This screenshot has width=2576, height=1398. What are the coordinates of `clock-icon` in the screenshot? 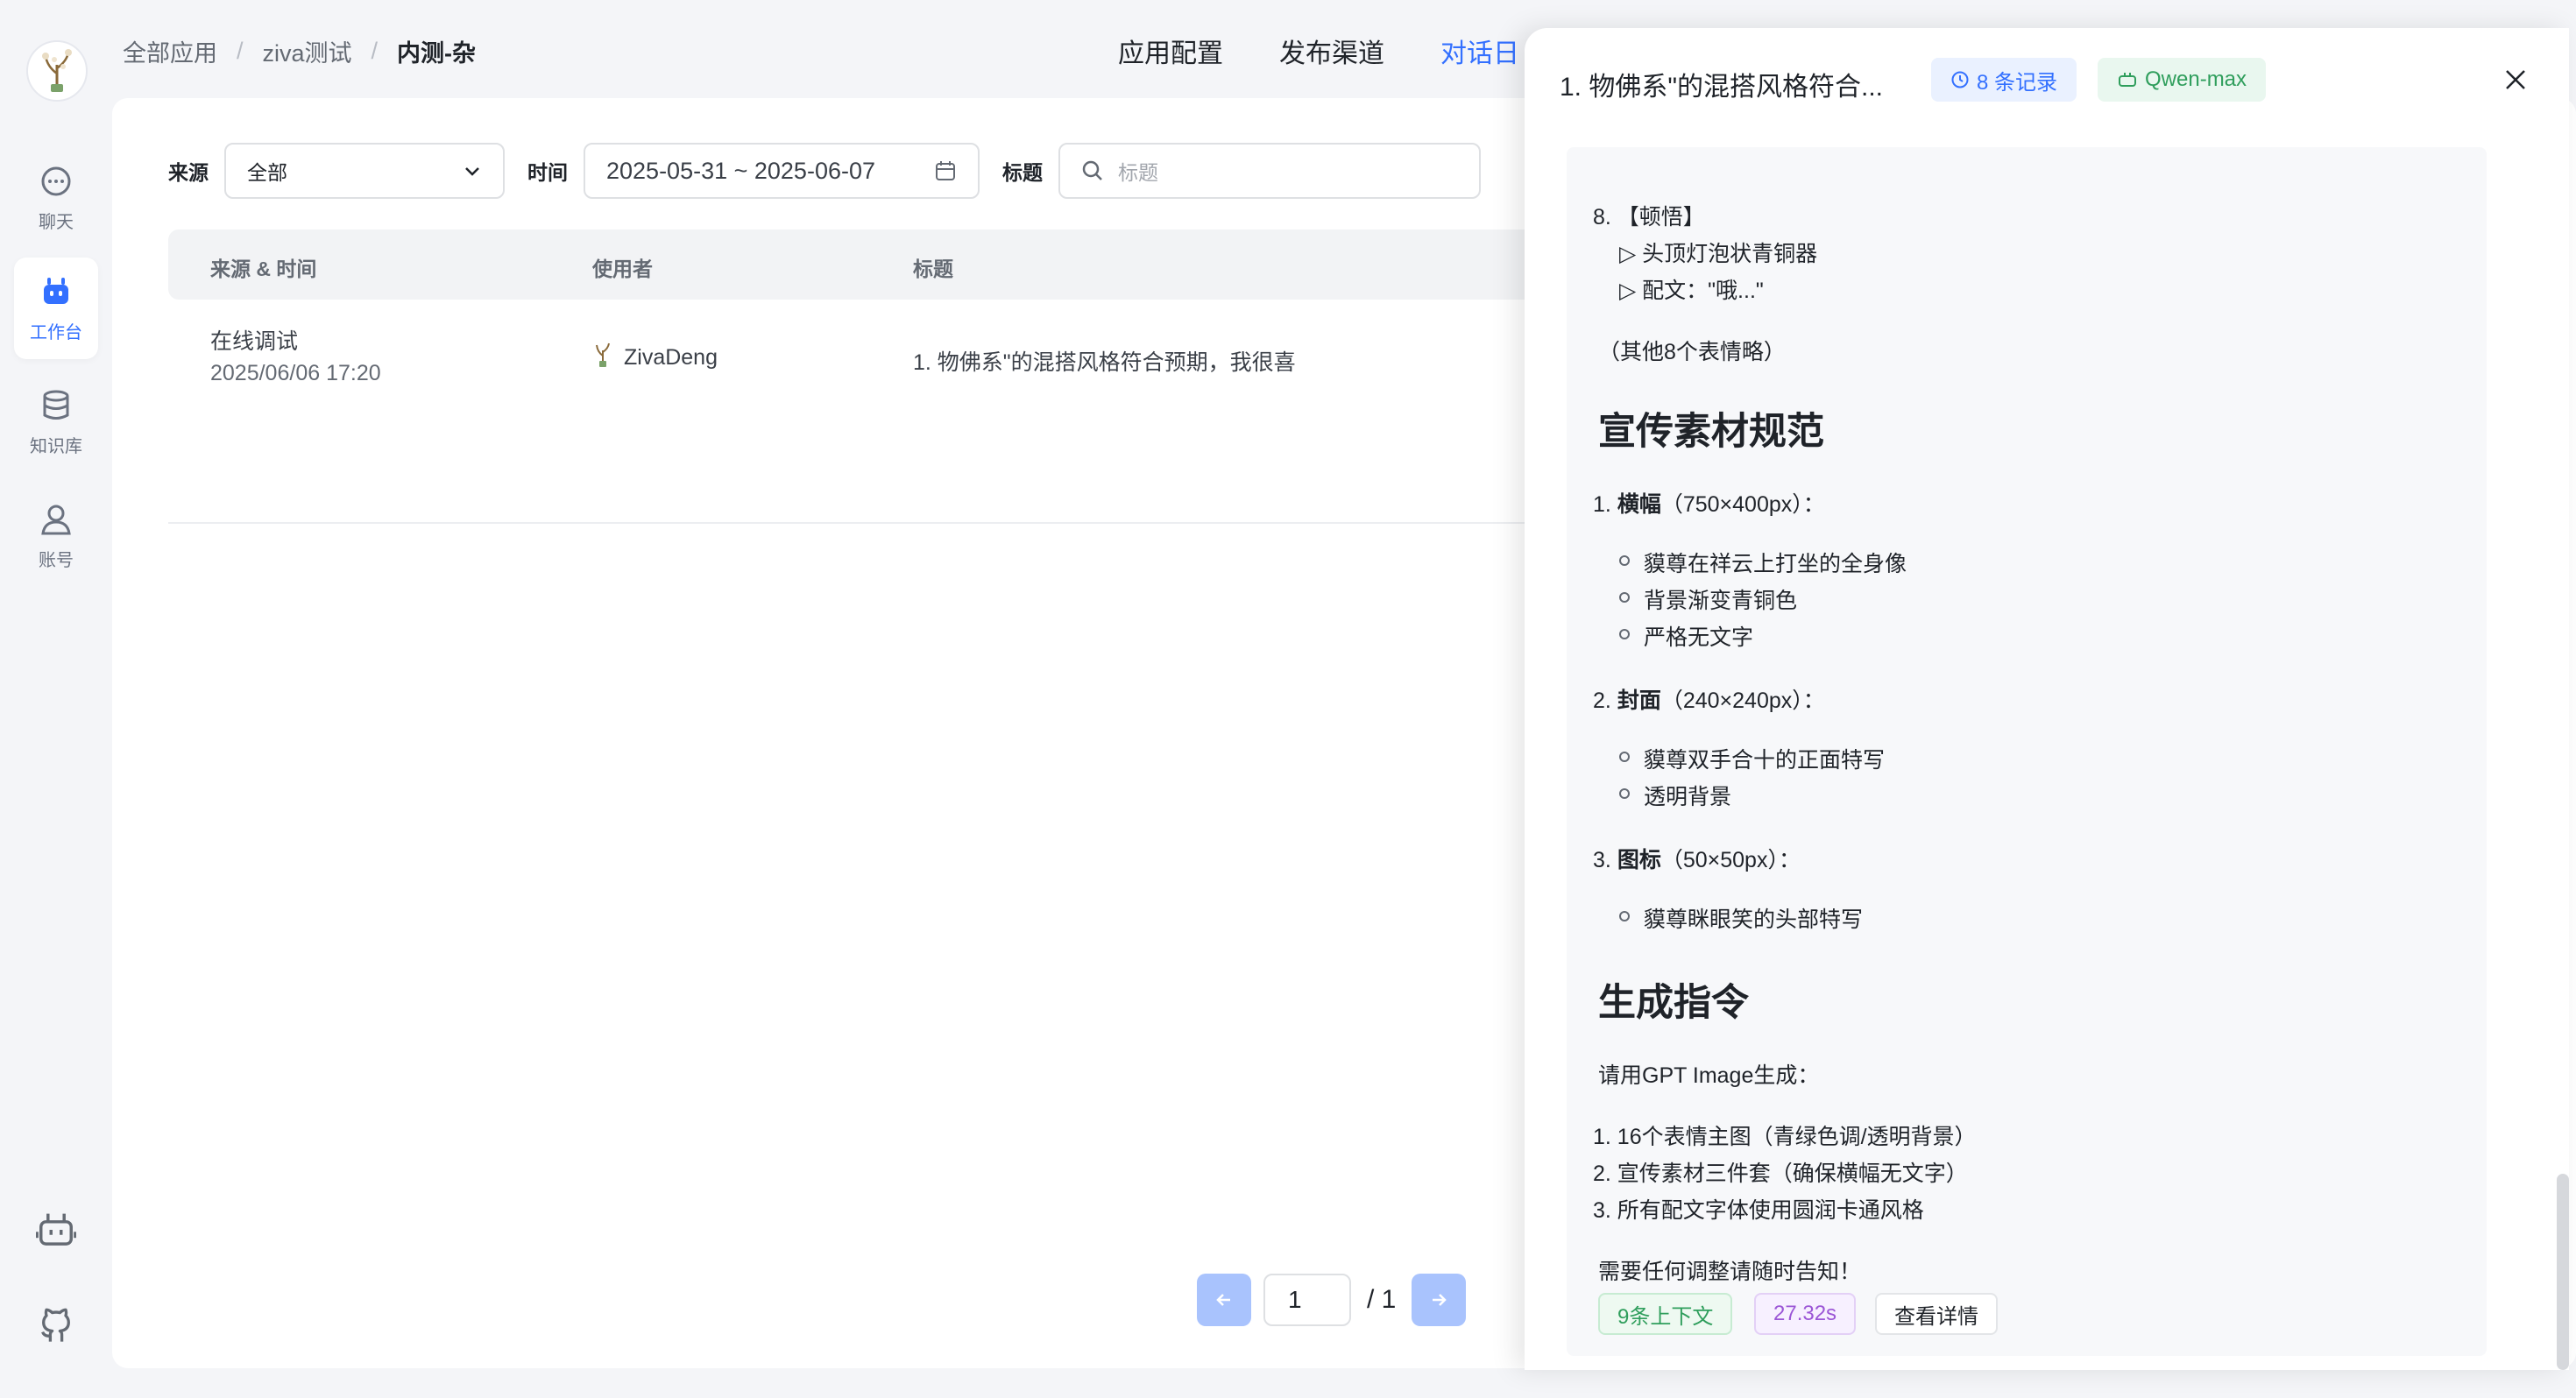 It's located at (1960, 79).